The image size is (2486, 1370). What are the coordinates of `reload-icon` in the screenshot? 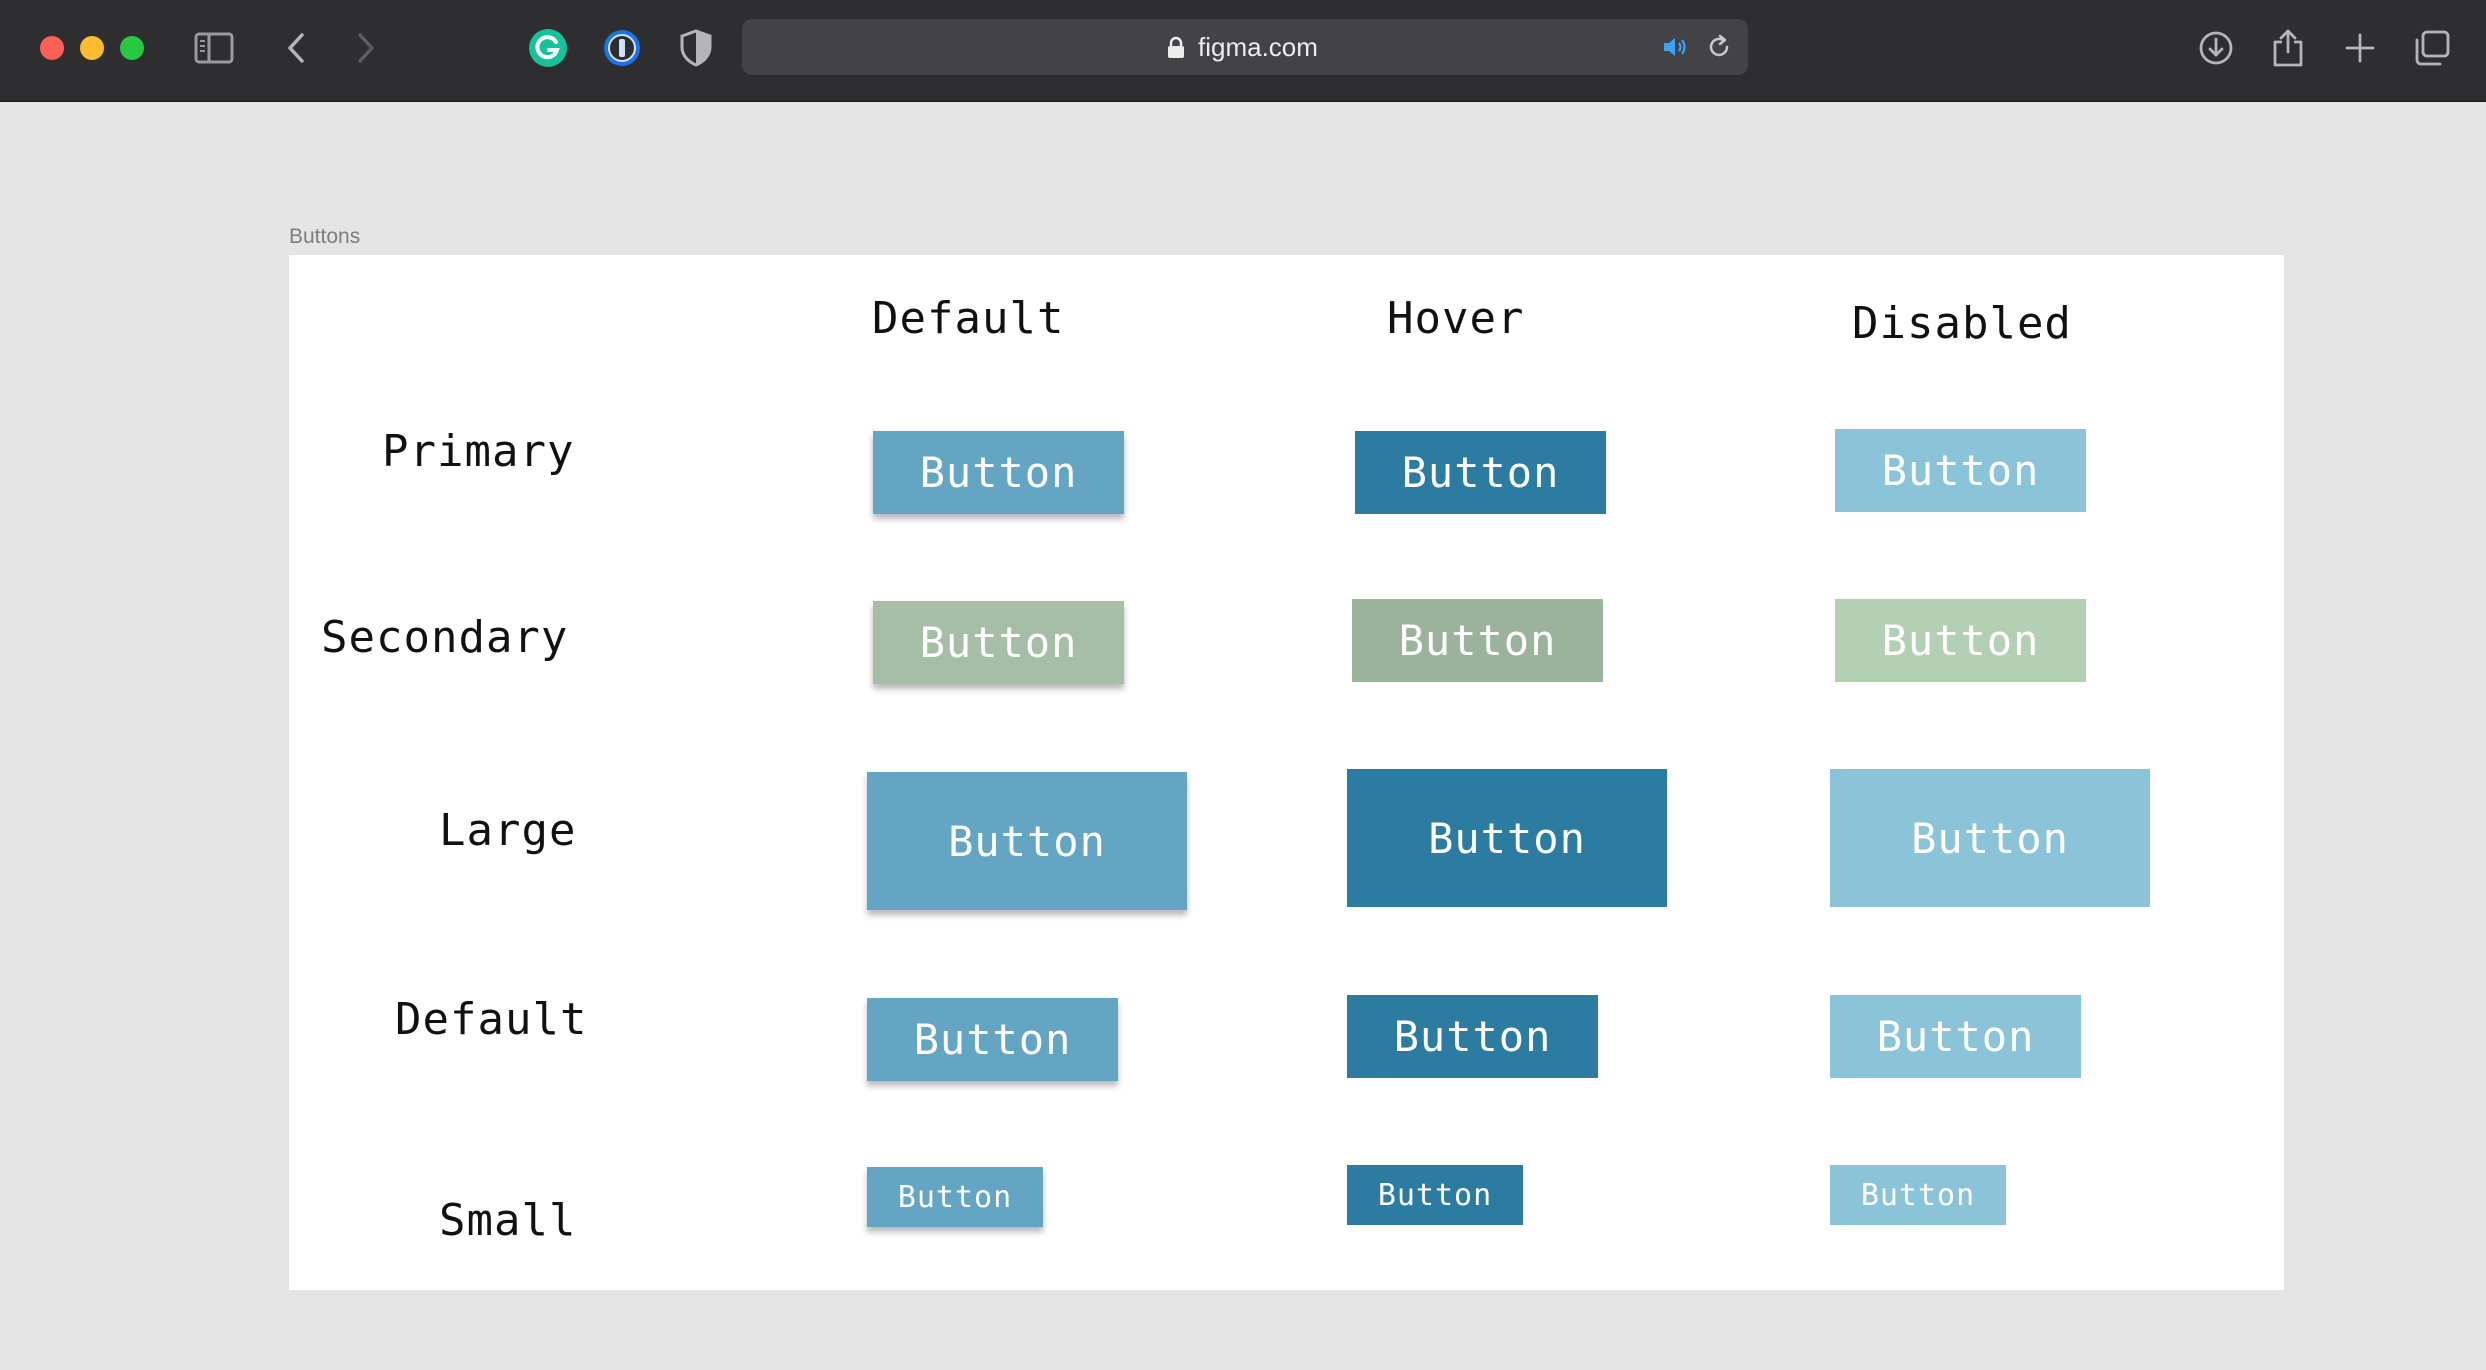 It's located at (1719, 49).